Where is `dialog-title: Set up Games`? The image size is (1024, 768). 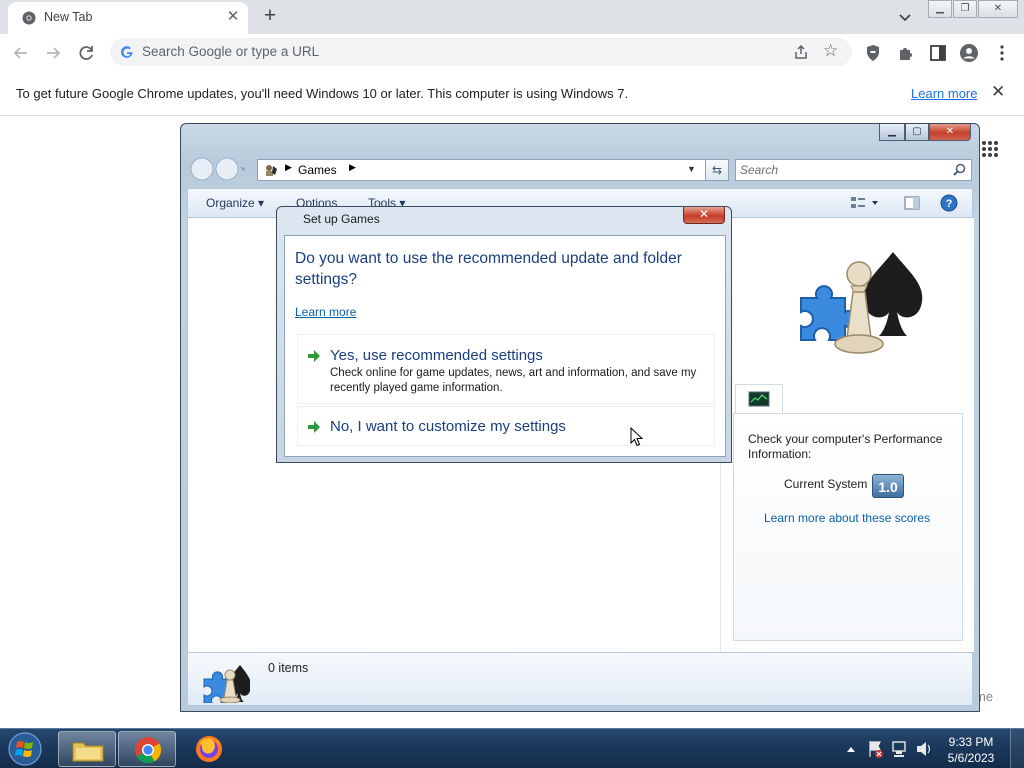
dialog-title: Set up Games is located at coordinates (341, 219).